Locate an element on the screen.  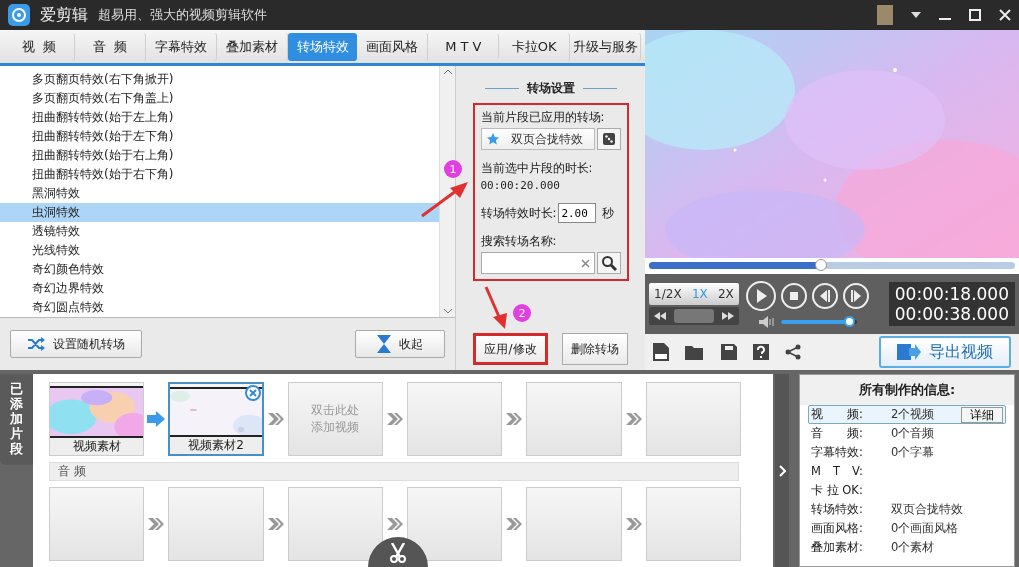
effect-list-item: 扭曲翻转特效(始于左上角) is located at coordinates (219, 117).